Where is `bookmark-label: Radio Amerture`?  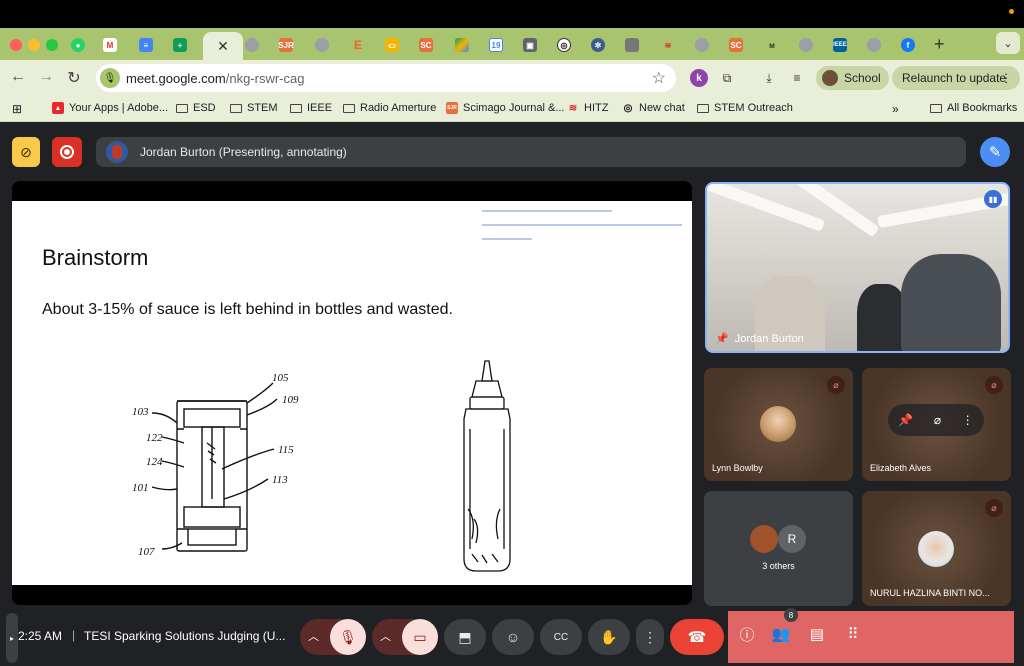
bookmark-label: Radio Amerture is located at coordinates (398, 108).